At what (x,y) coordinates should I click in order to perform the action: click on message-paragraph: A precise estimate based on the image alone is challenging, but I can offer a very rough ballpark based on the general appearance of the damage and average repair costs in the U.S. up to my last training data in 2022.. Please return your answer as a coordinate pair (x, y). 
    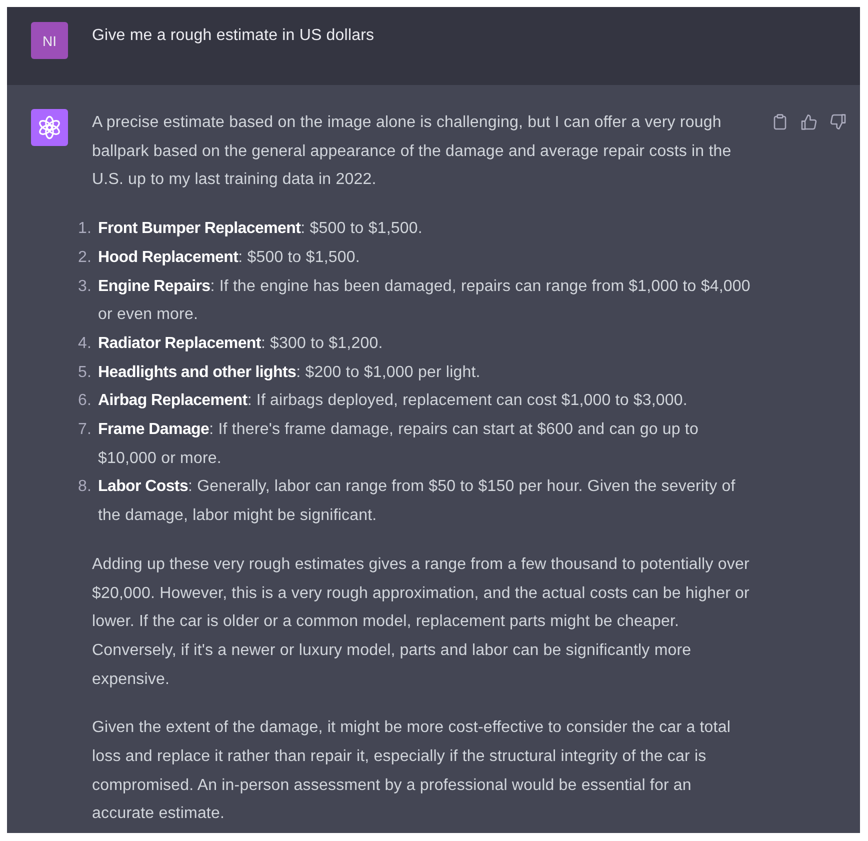
    Looking at the image, I should click on (412, 151).